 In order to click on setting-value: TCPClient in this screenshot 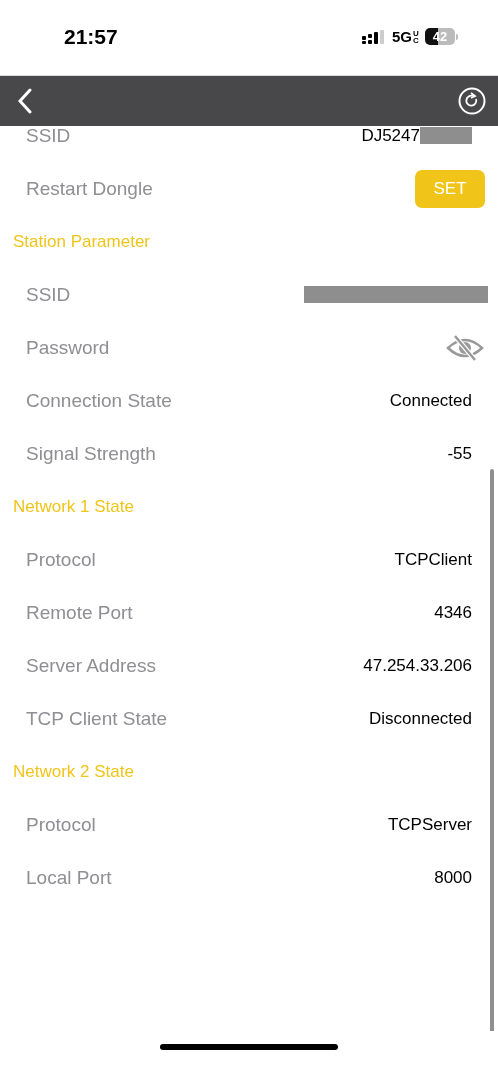, I will do `click(433, 559)`.